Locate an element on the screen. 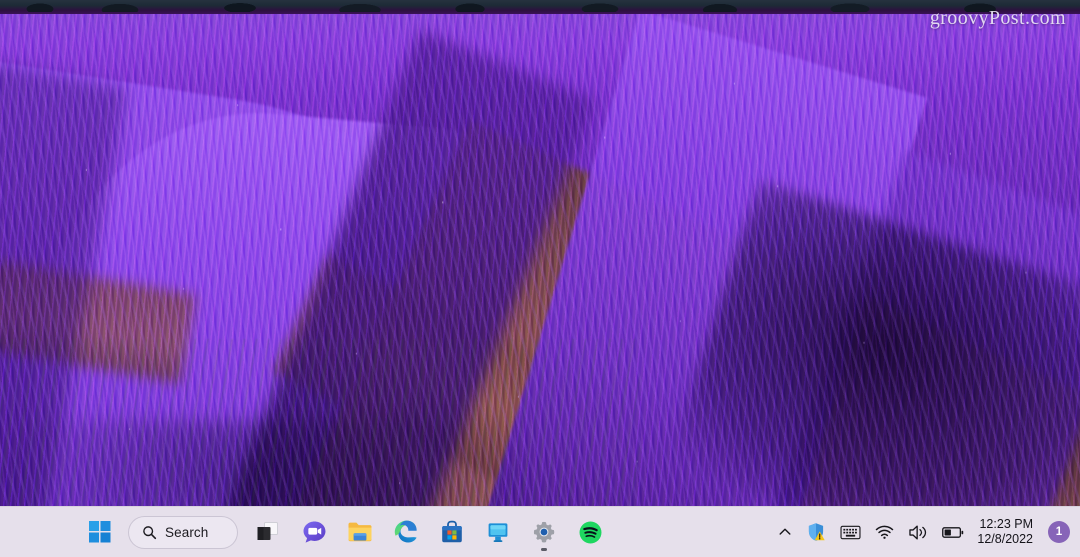 The height and width of the screenshot is (557, 1080). system-tray: 12:23 PM 12/8/2022 1 is located at coordinates (925, 532).